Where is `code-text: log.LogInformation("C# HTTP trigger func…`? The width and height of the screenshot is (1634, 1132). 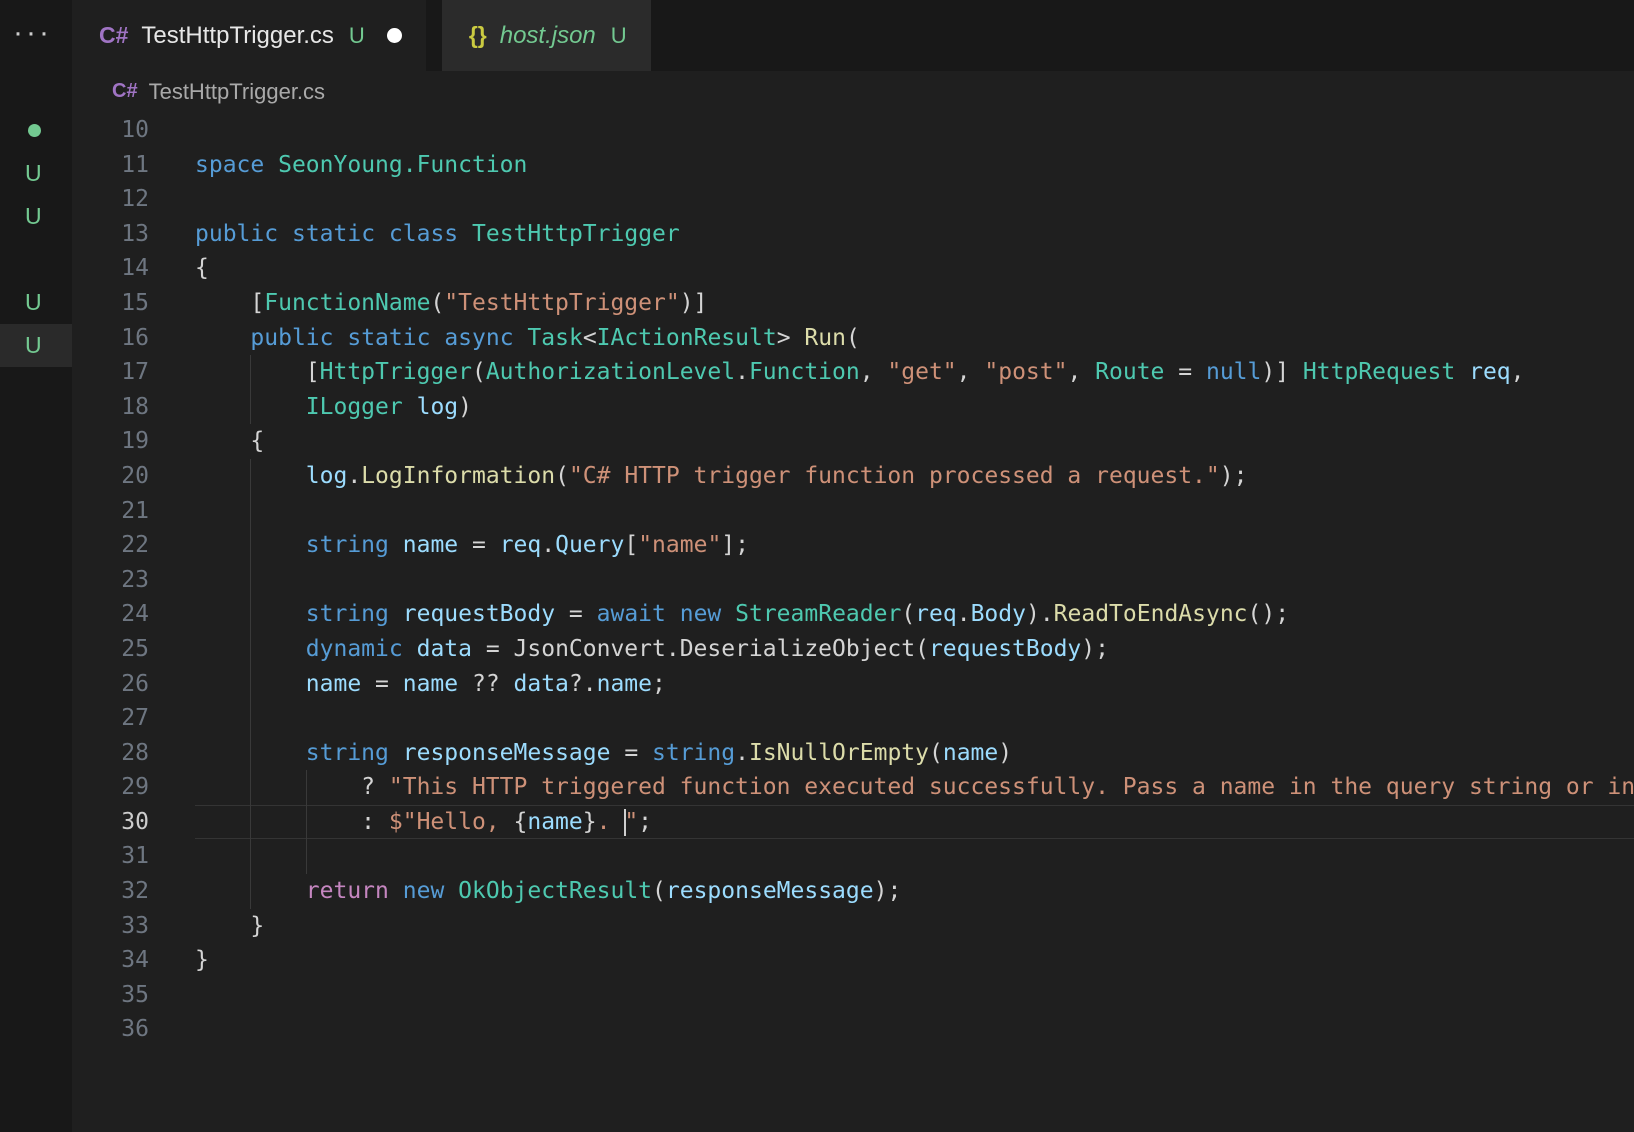 code-text: log.LogInformation("C# HTTP trigger func… is located at coordinates (776, 475).